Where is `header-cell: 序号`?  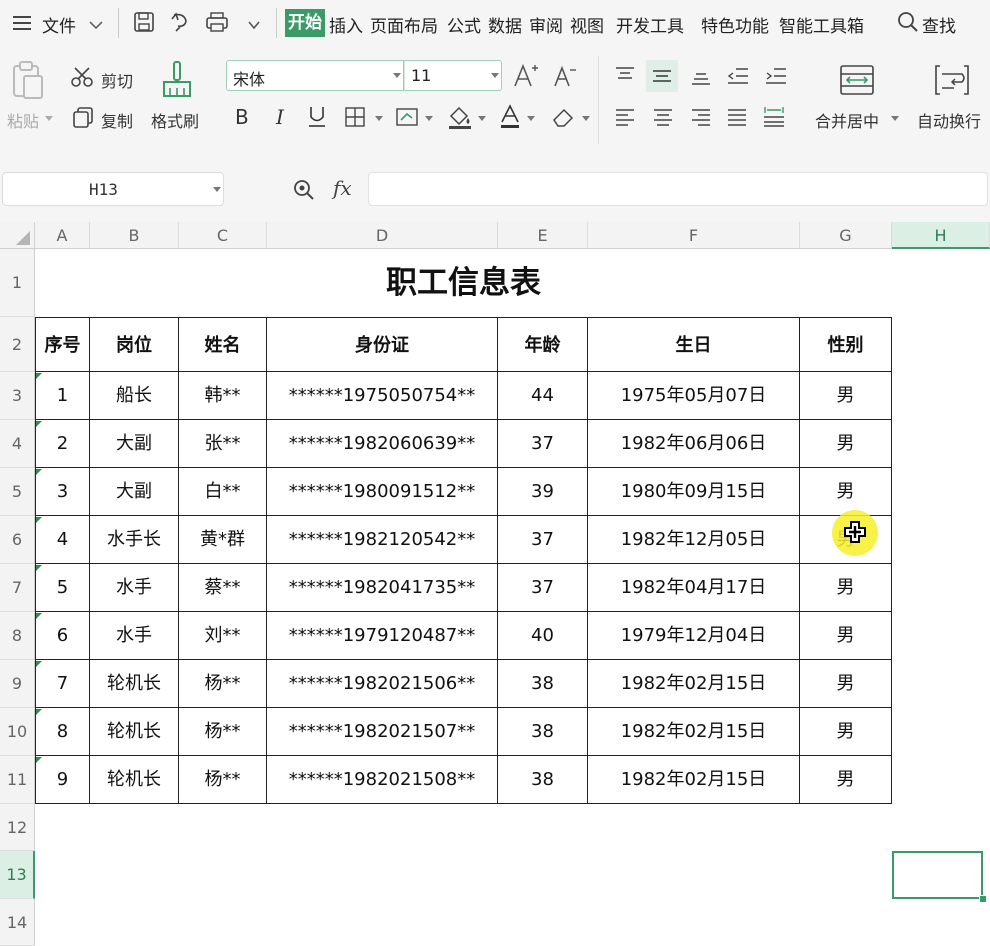 header-cell: 序号 is located at coordinates (62, 344).